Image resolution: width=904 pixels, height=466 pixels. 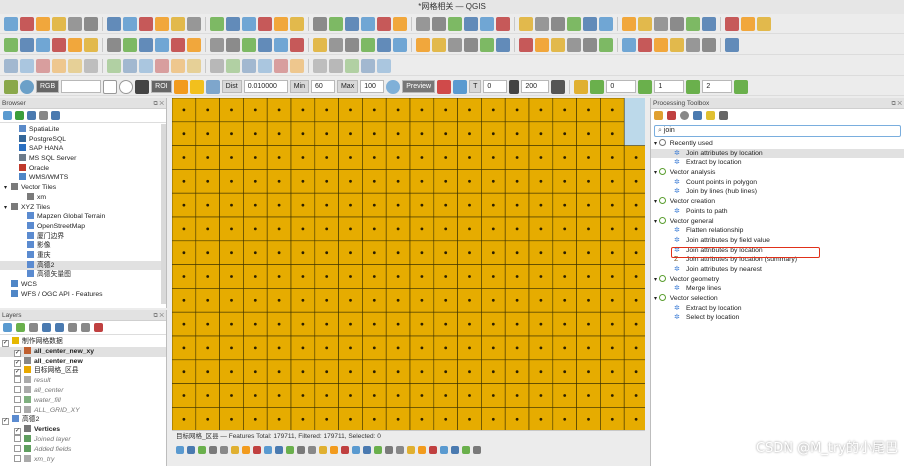 I want to click on calculator-icon, so click(x=581, y=86).